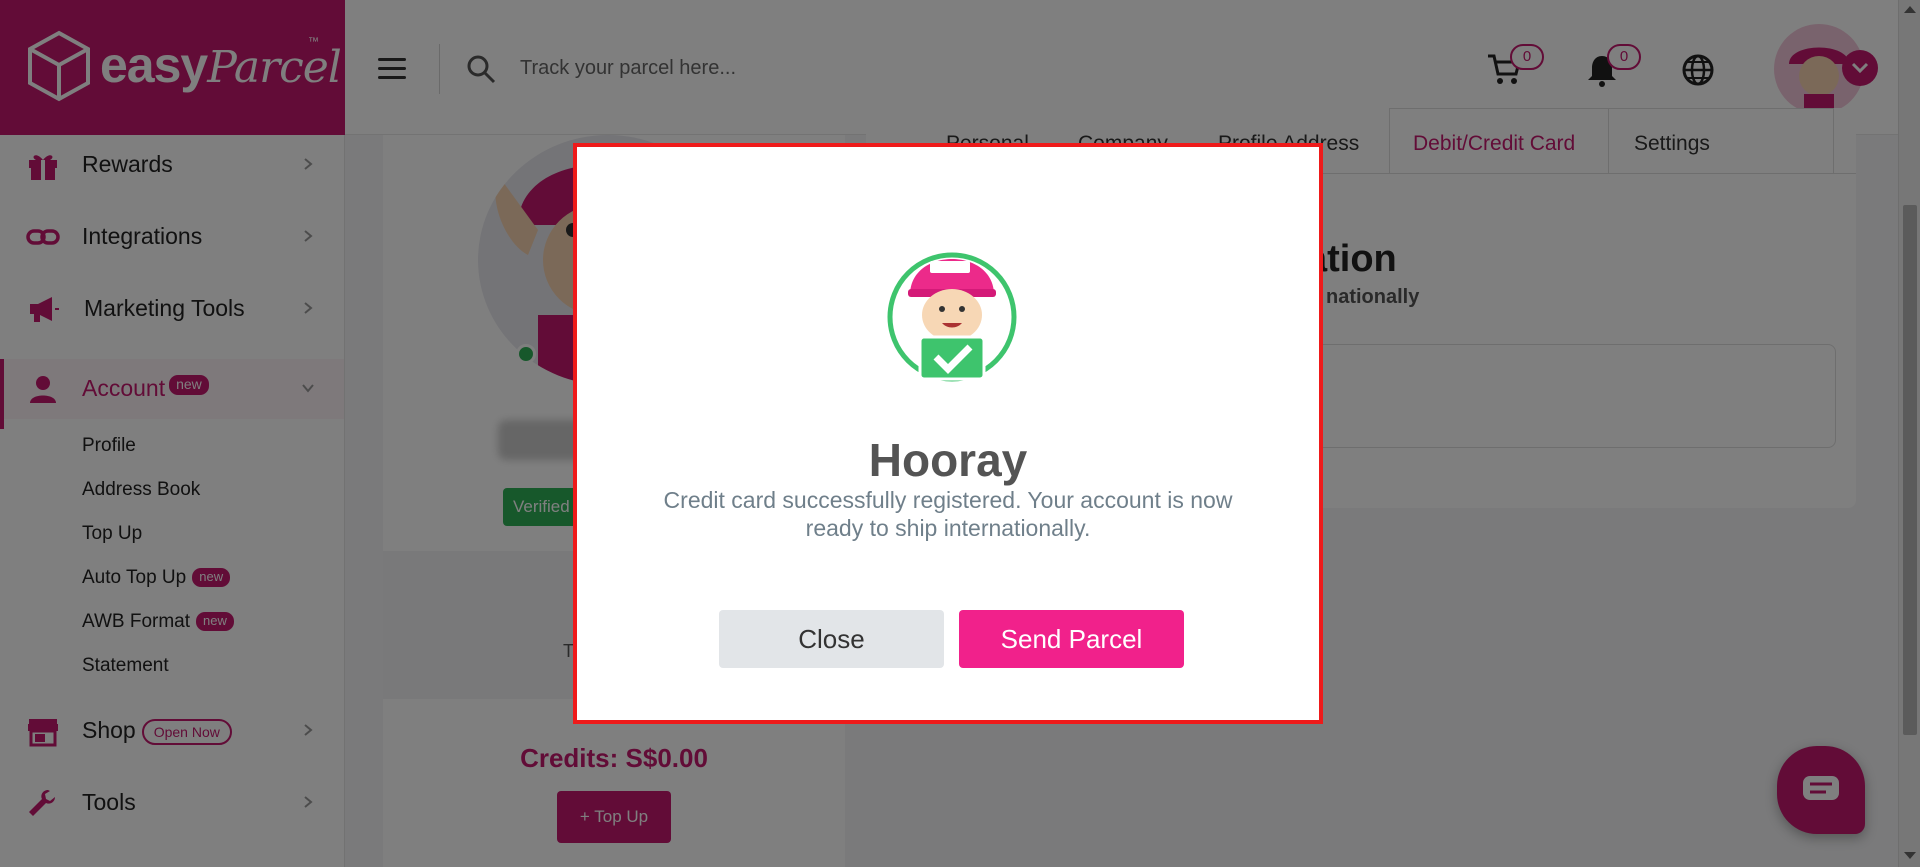 The height and width of the screenshot is (867, 1920). I want to click on modal-title: Hooray, so click(948, 460).